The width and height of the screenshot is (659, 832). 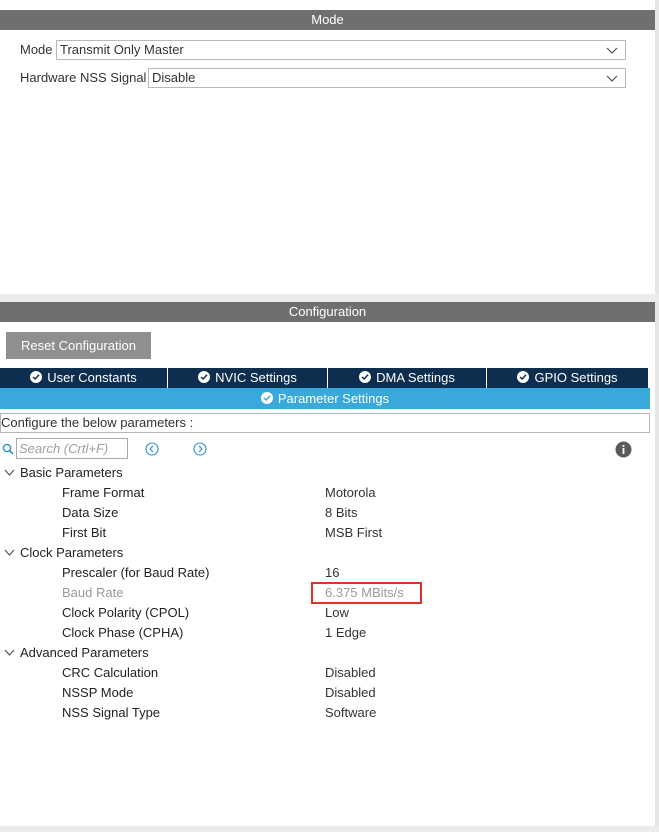 I want to click on group-basic-parameters: Basic Parameters, so click(x=325, y=473).